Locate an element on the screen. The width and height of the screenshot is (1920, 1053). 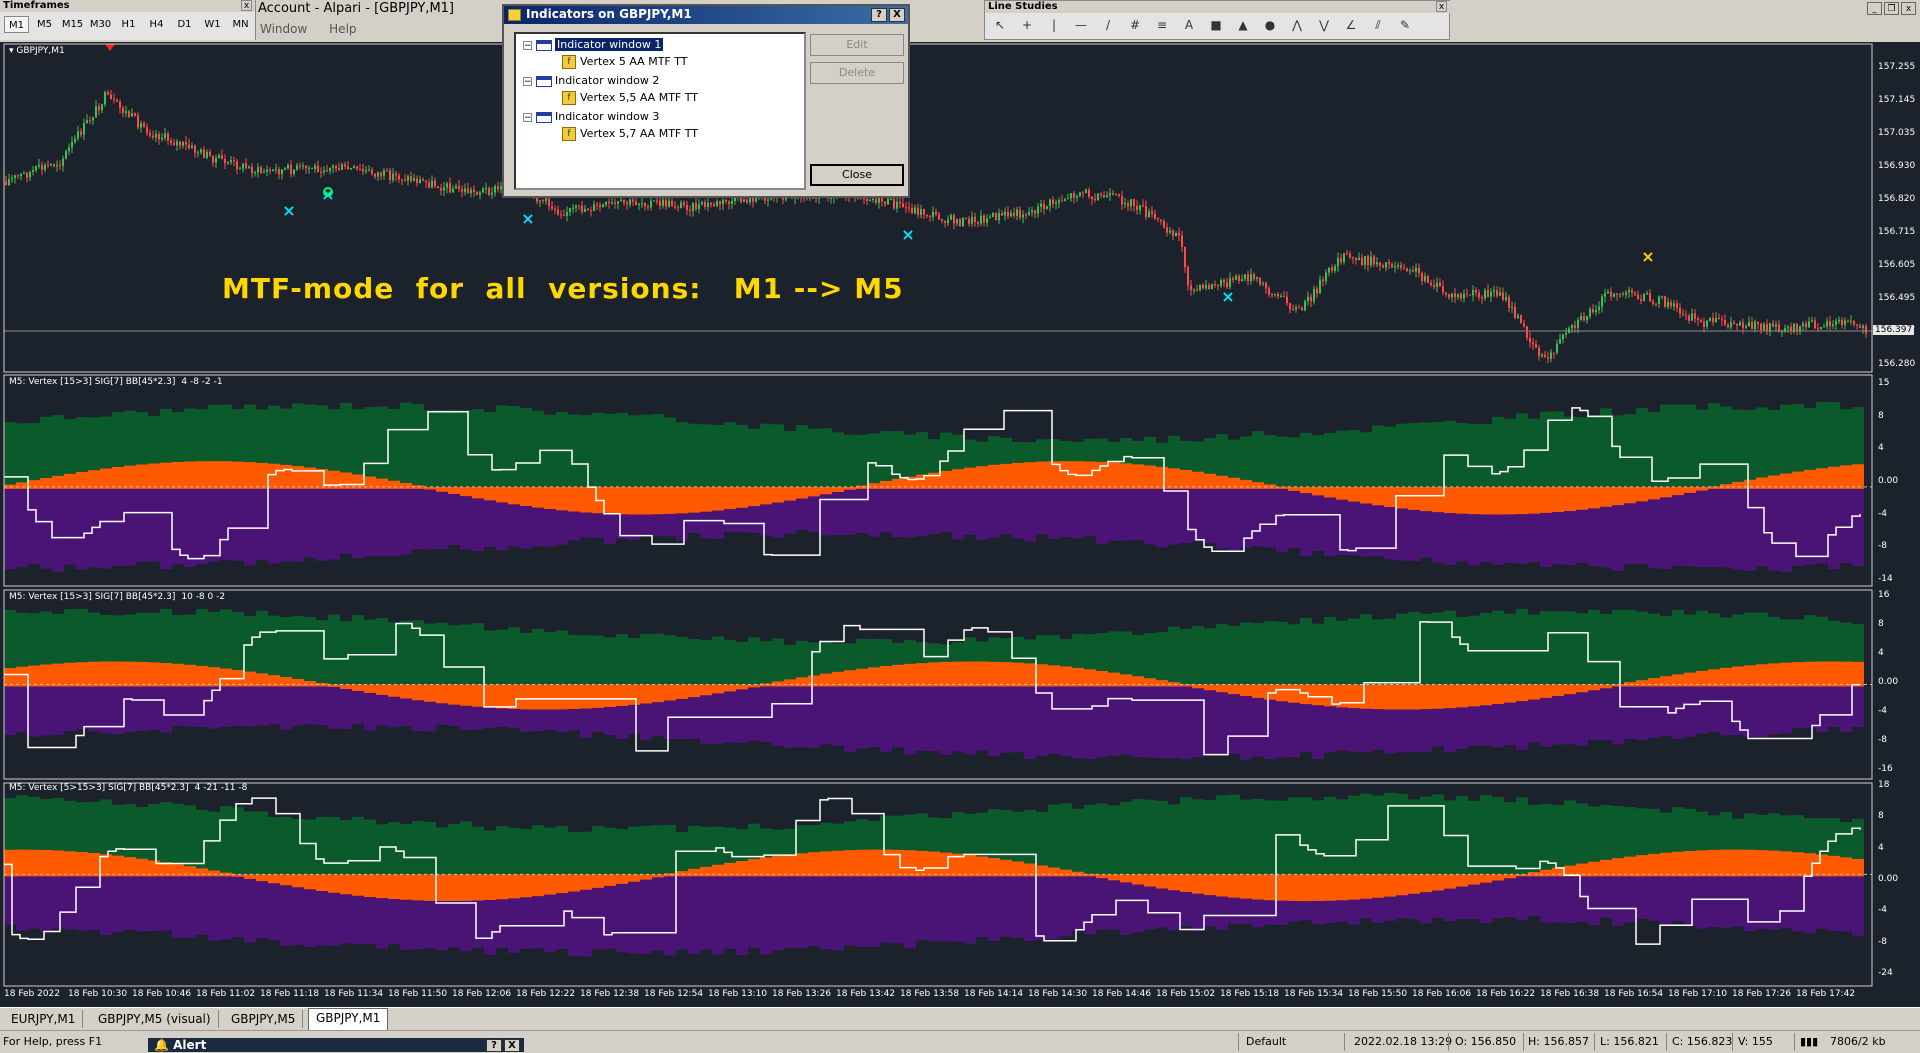
status-low: L: 156.821 is located at coordinates (1629, 1041).